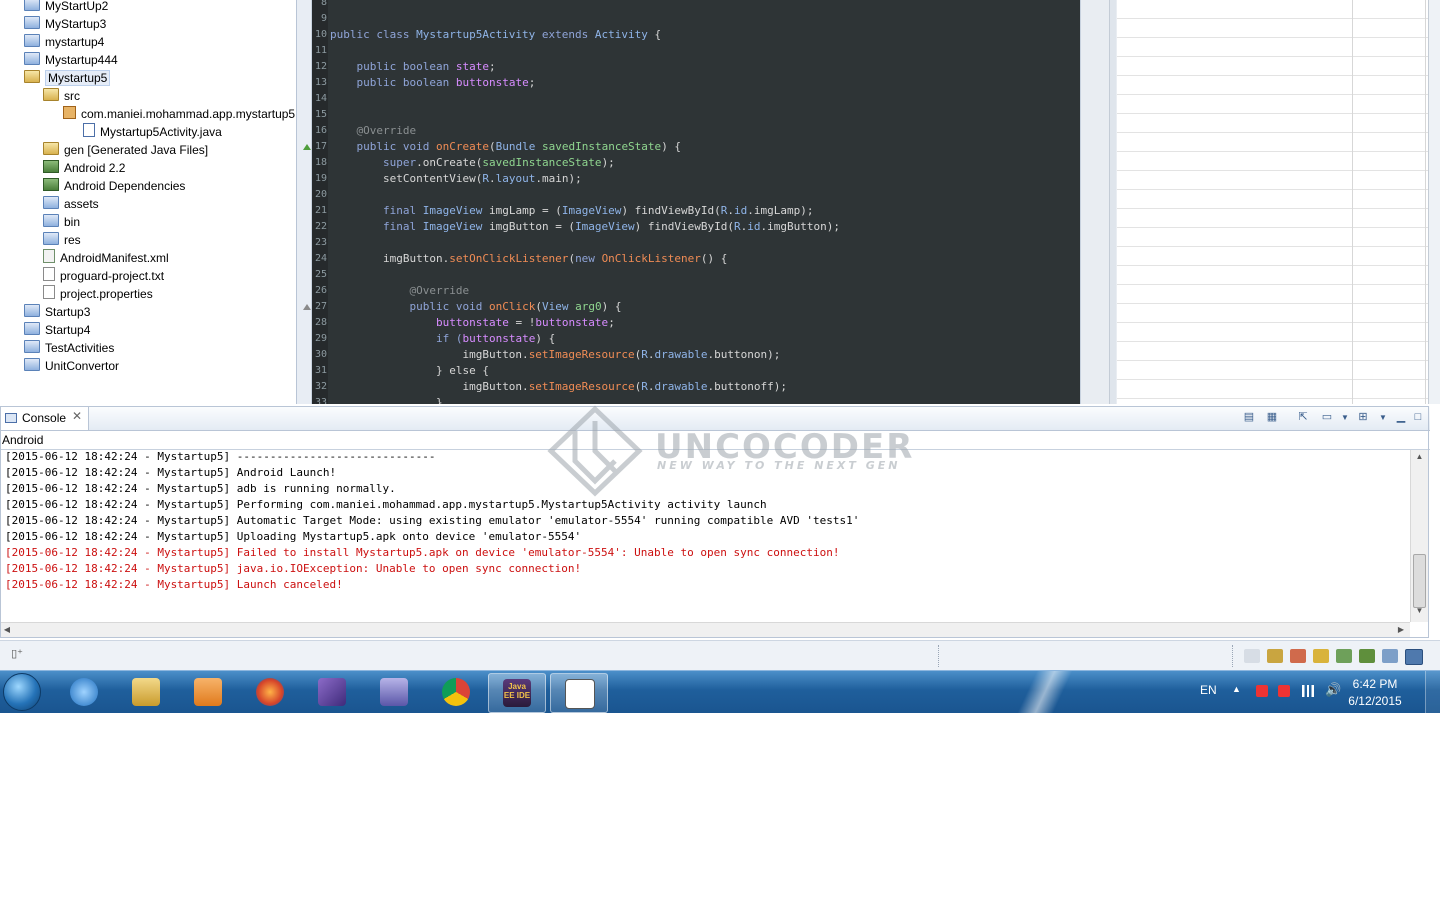  I want to click on snippets-icon, so click(1321, 656).